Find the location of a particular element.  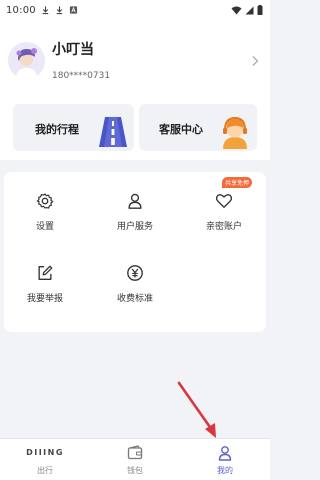

my-trips-button: 我的行程 is located at coordinates (73, 127).